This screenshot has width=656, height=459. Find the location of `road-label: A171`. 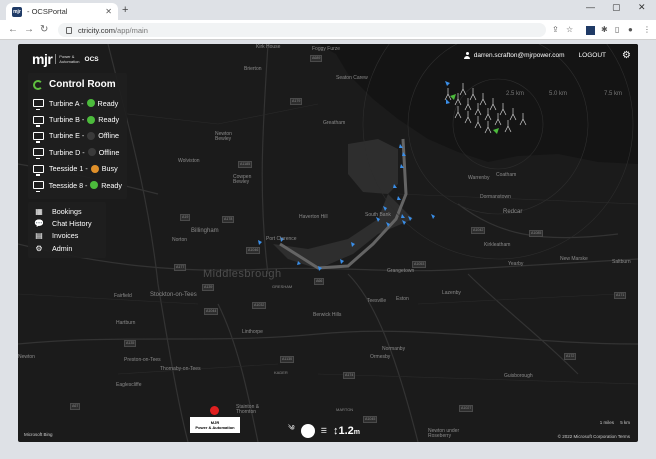

road-label: A171 is located at coordinates (620, 295).